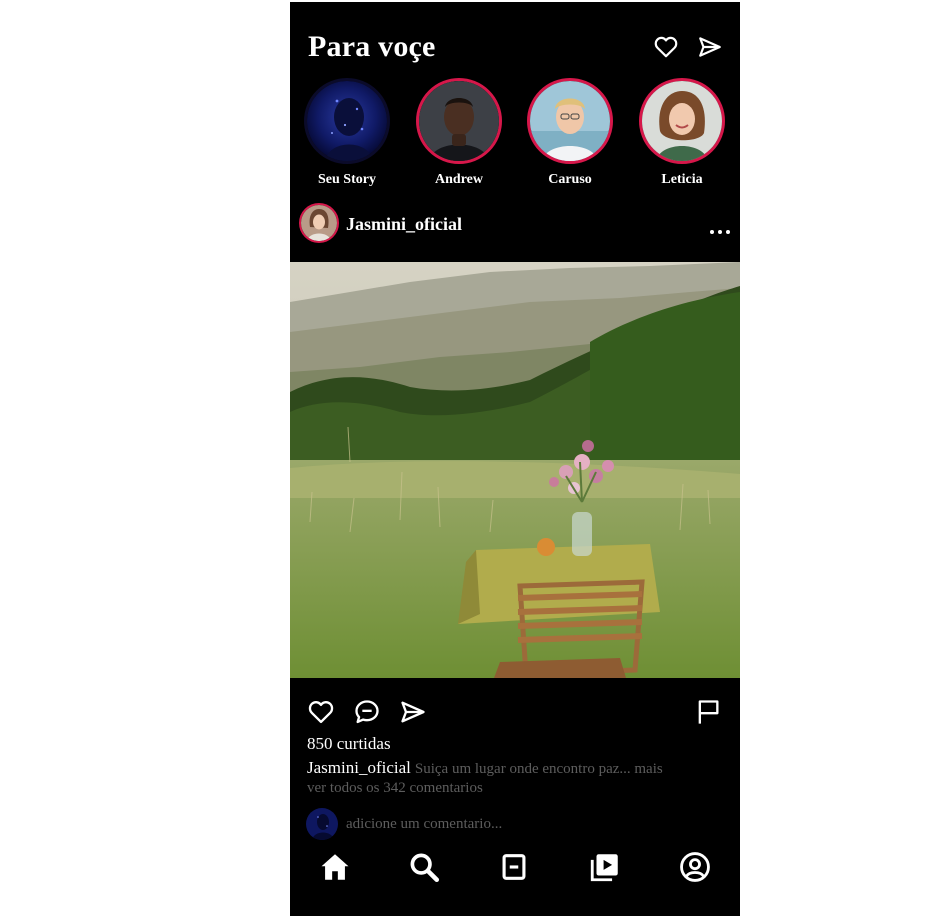  Describe the element at coordinates (605, 867) in the screenshot. I see `reels-icon` at that location.